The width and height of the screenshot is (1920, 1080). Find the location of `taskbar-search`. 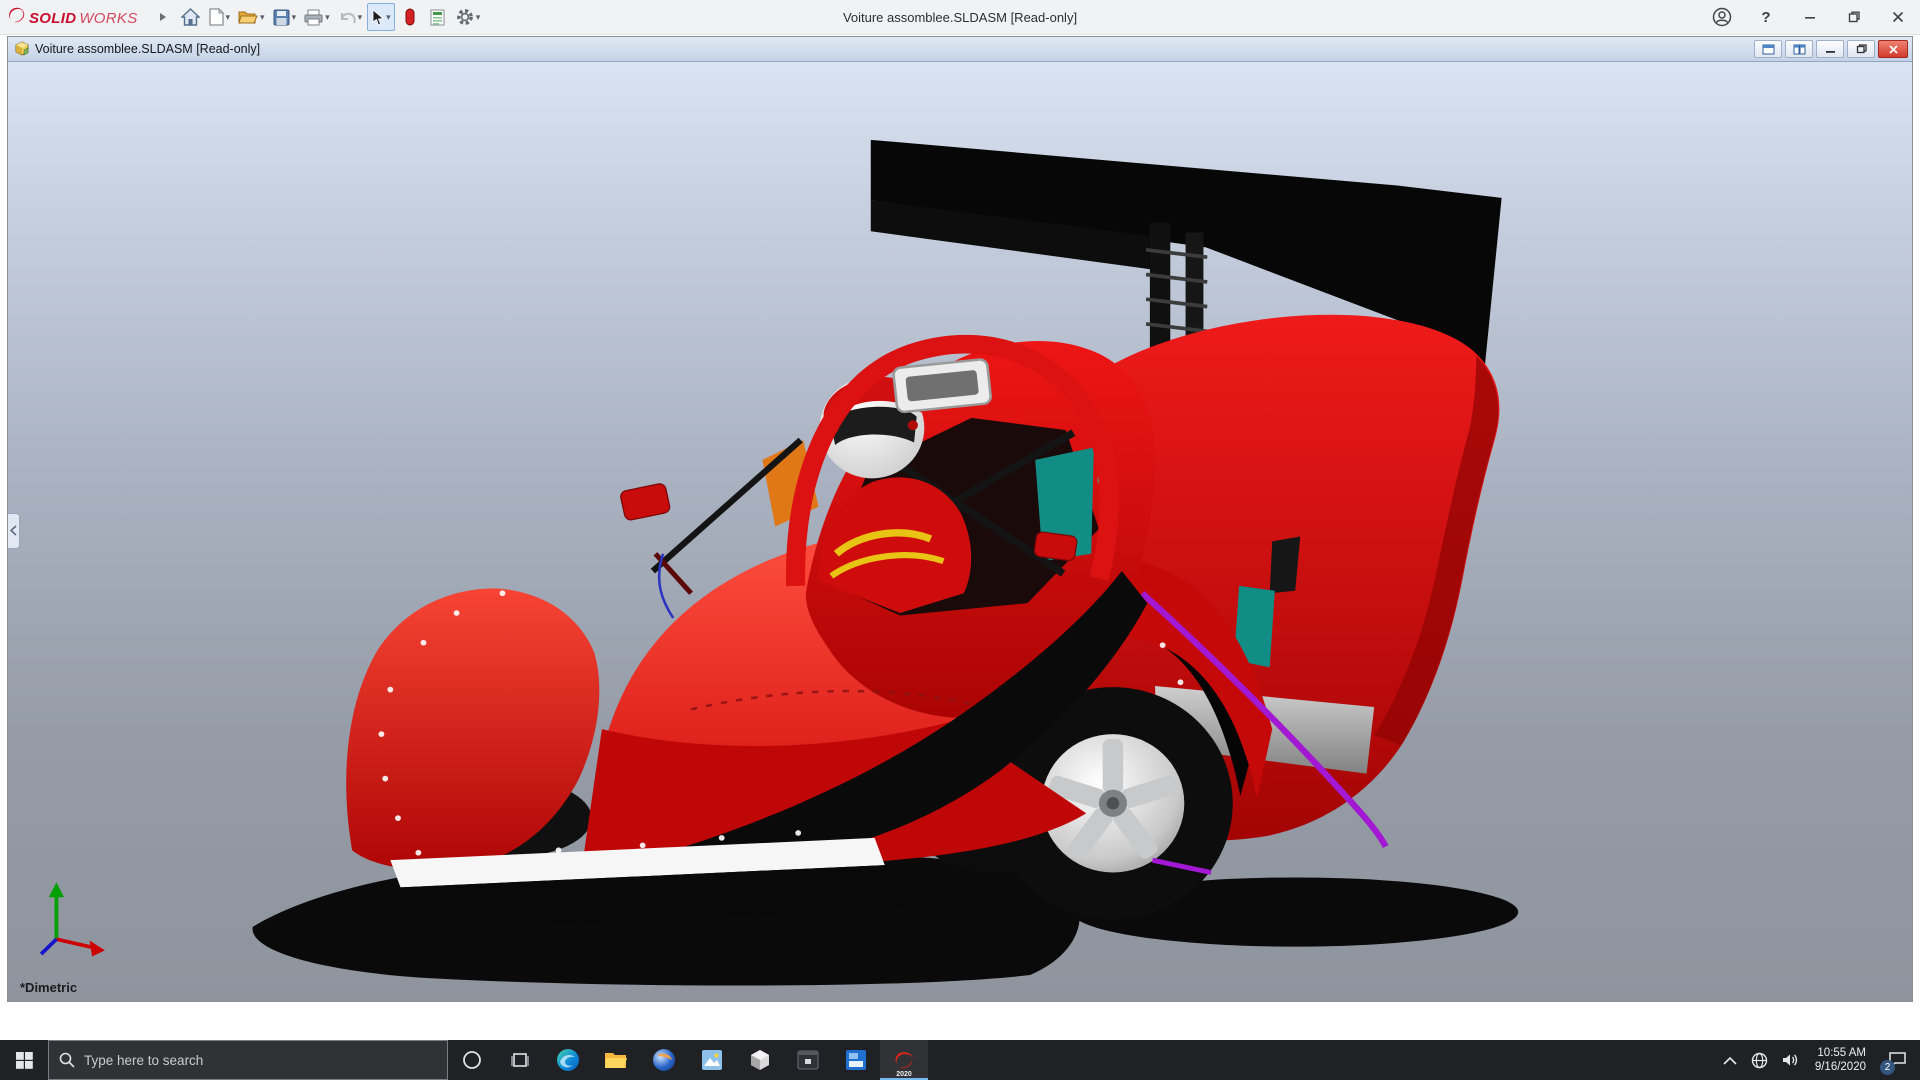

taskbar-search is located at coordinates (248, 1060).